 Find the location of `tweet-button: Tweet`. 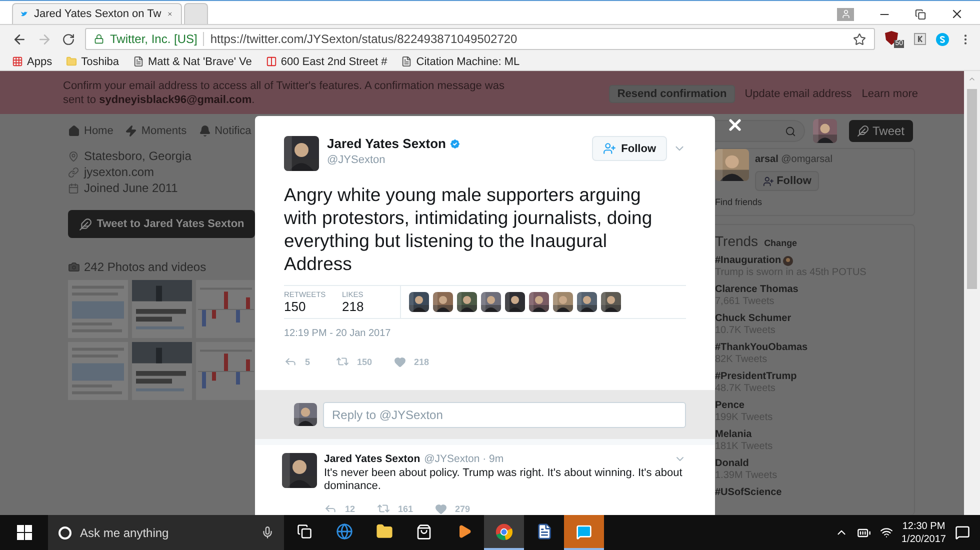

tweet-button: Tweet is located at coordinates (881, 131).